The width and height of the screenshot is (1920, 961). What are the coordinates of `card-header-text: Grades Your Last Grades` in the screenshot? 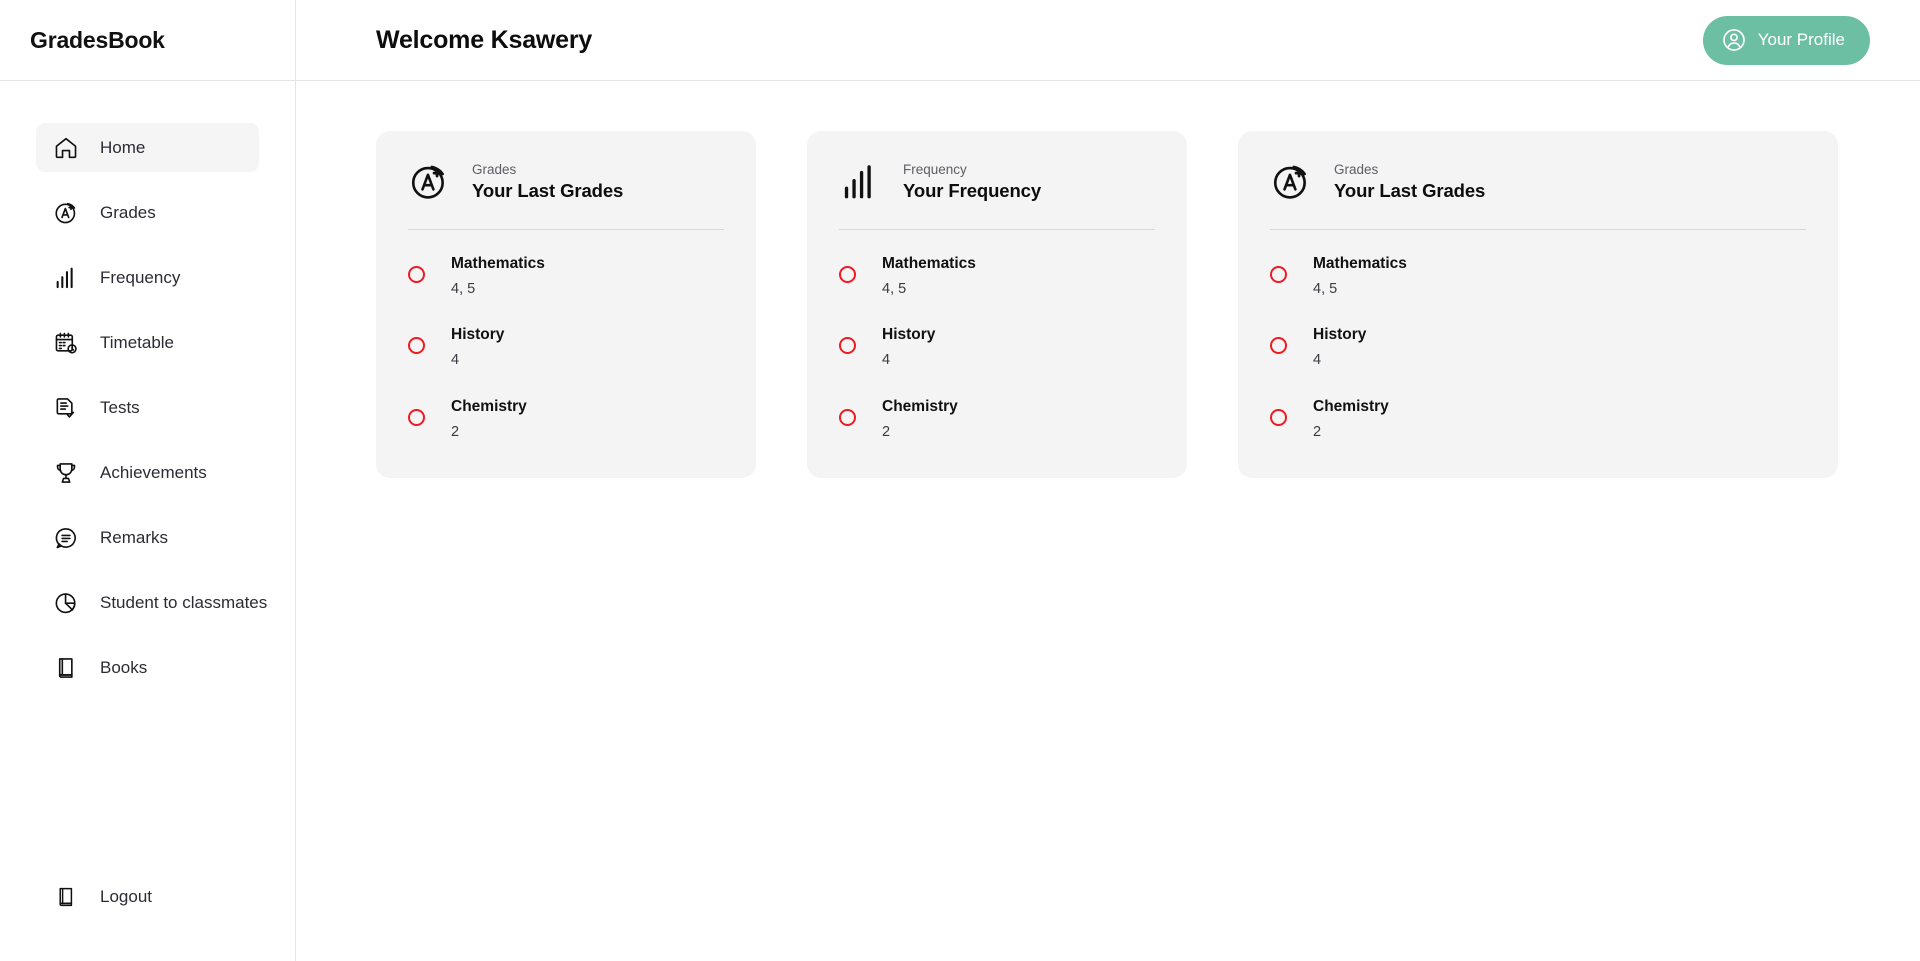 It's located at (547, 182).